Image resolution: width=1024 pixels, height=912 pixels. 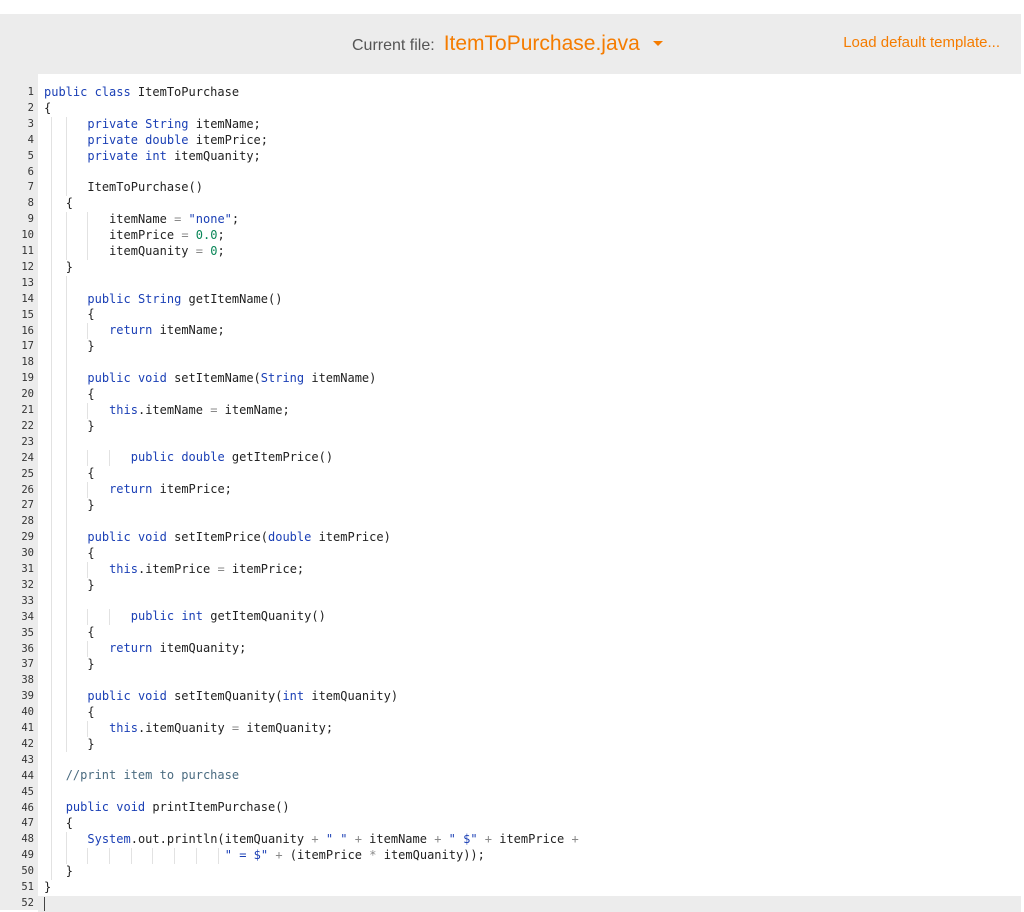 What do you see at coordinates (27, 712) in the screenshot?
I see `line-number: 40` at bounding box center [27, 712].